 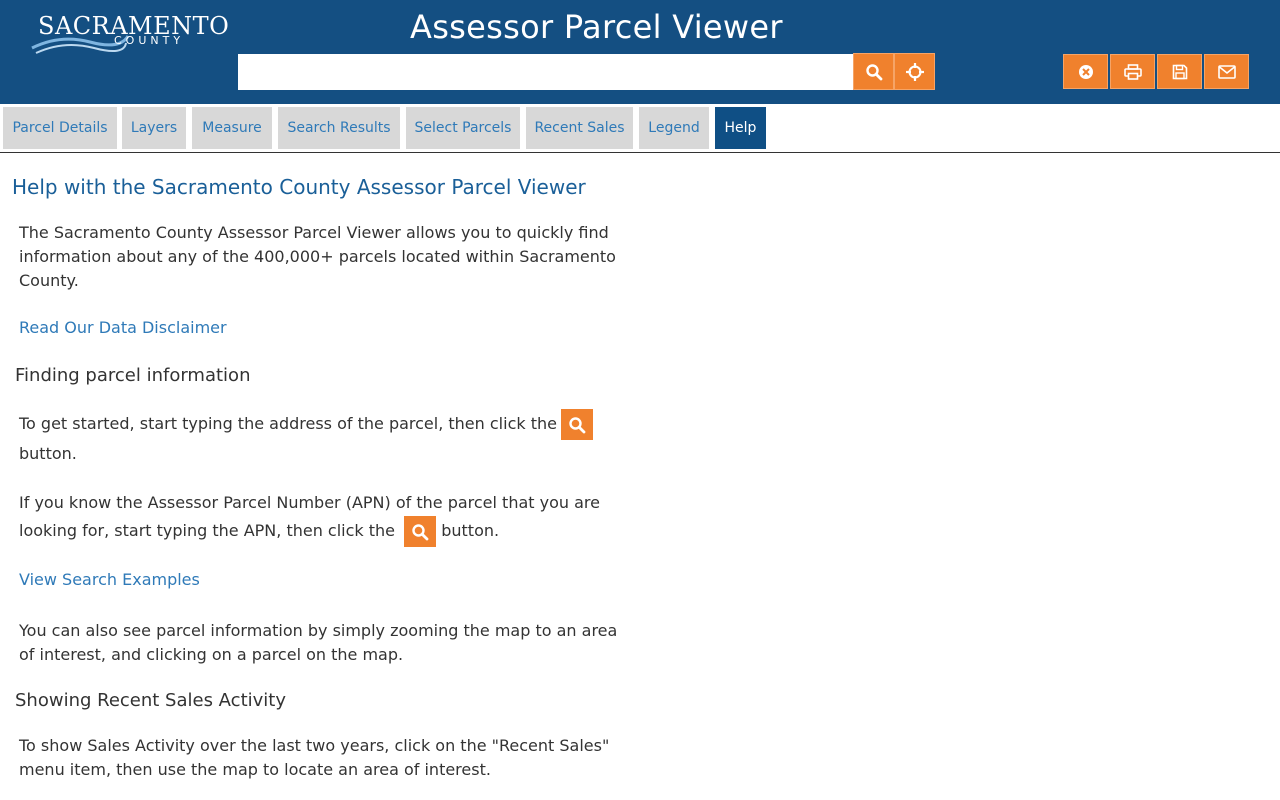 I want to click on finding-p1-text-after: button., so click(x=48, y=453).